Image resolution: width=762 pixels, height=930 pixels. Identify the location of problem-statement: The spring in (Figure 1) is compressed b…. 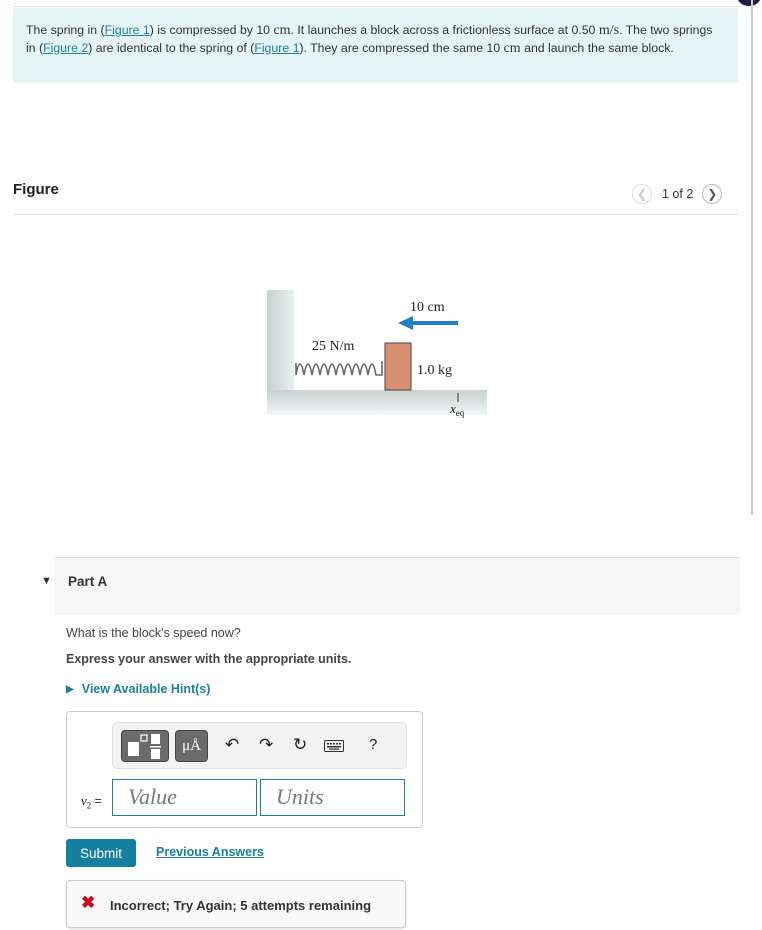
(375, 45).